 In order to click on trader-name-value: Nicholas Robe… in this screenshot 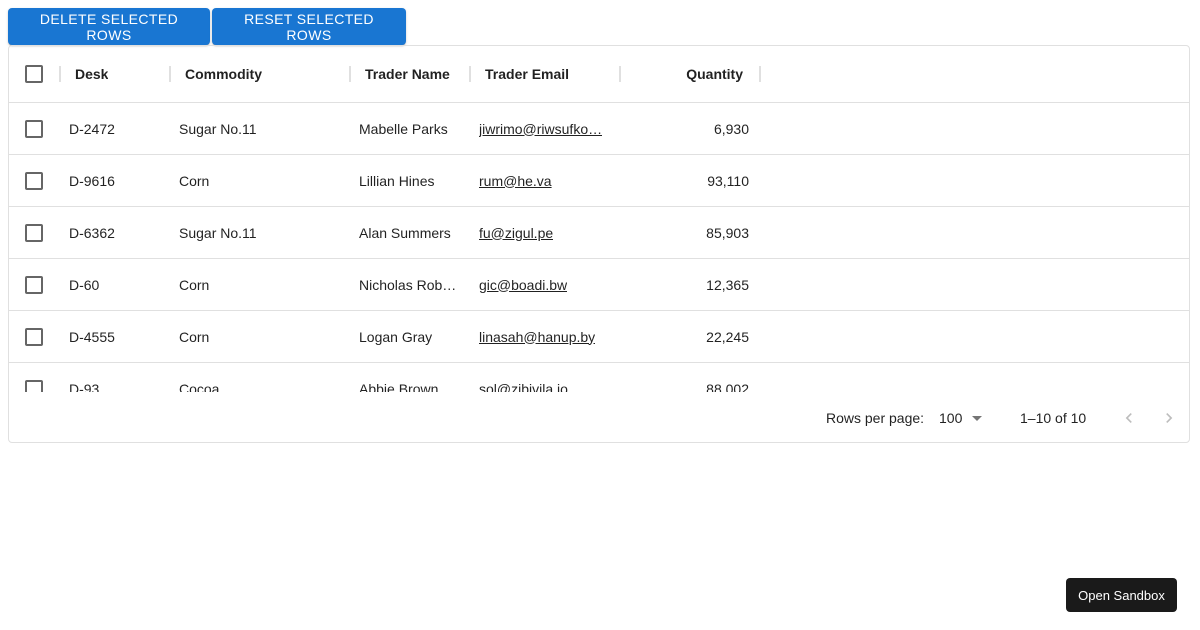, I will do `click(409, 284)`.